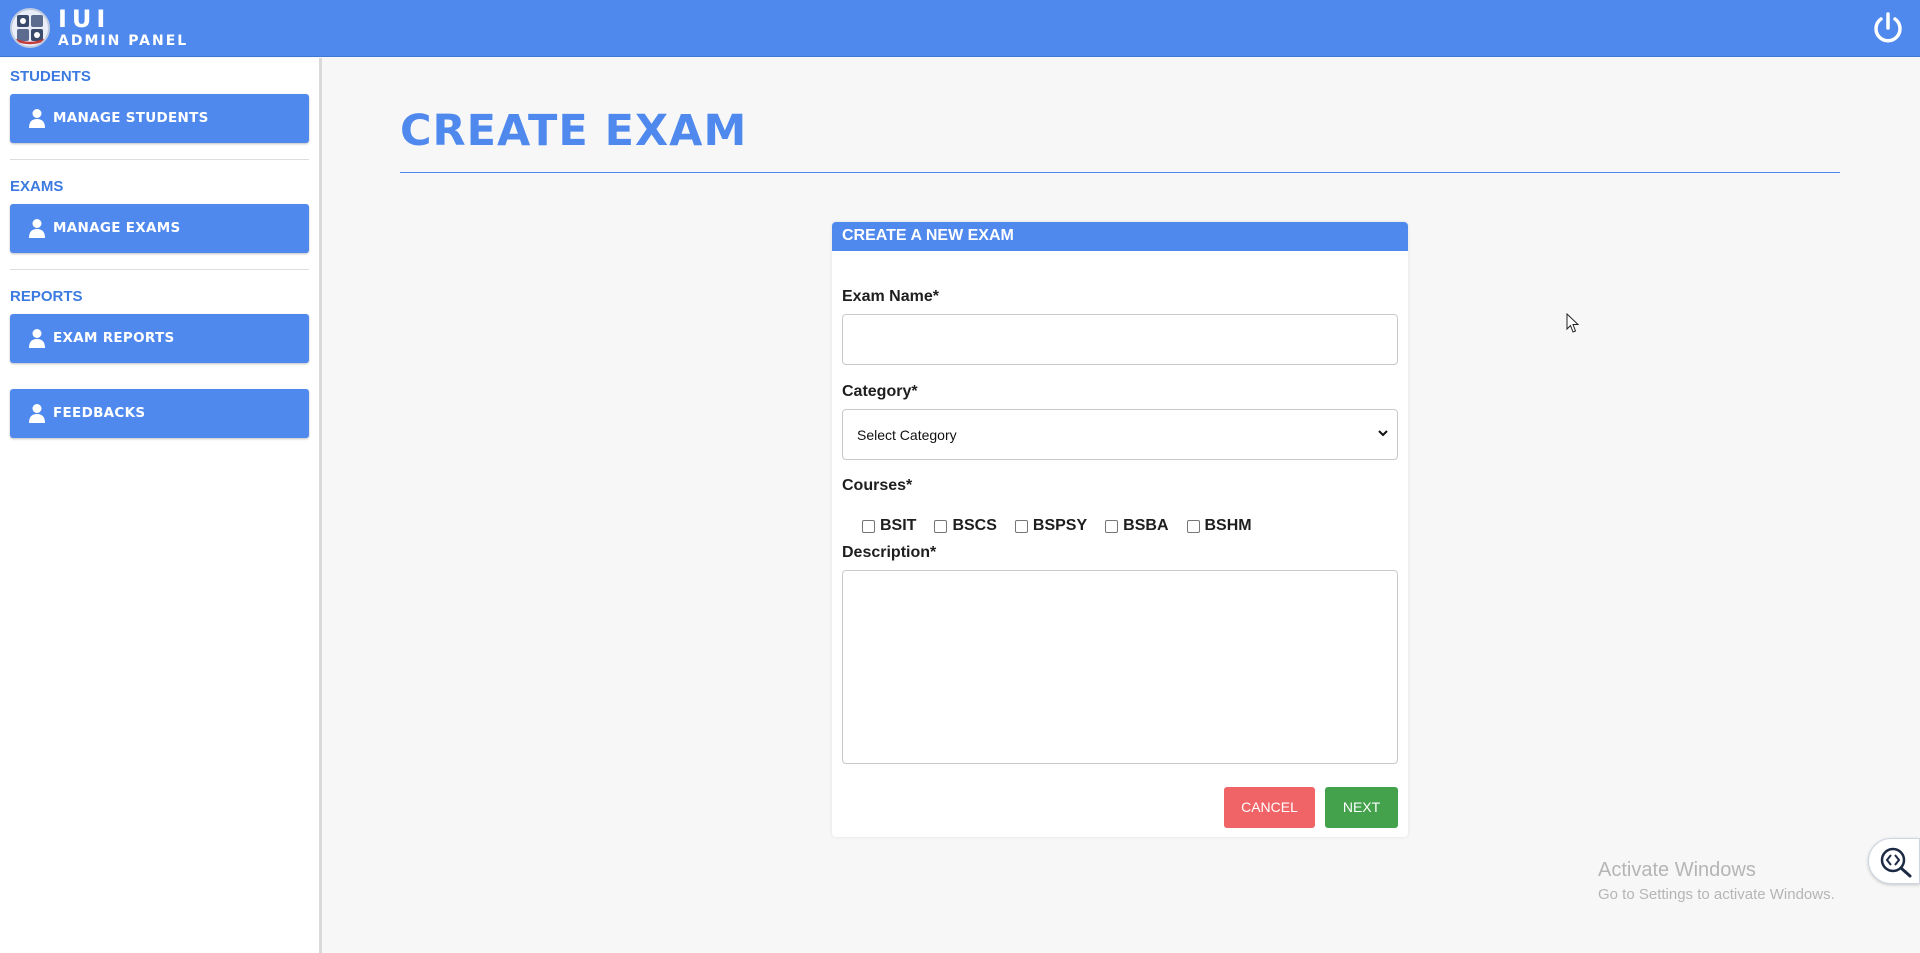 The image size is (1920, 953). Describe the element at coordinates (574, 131) in the screenshot. I see `page-title: CREATE EXAM` at that location.